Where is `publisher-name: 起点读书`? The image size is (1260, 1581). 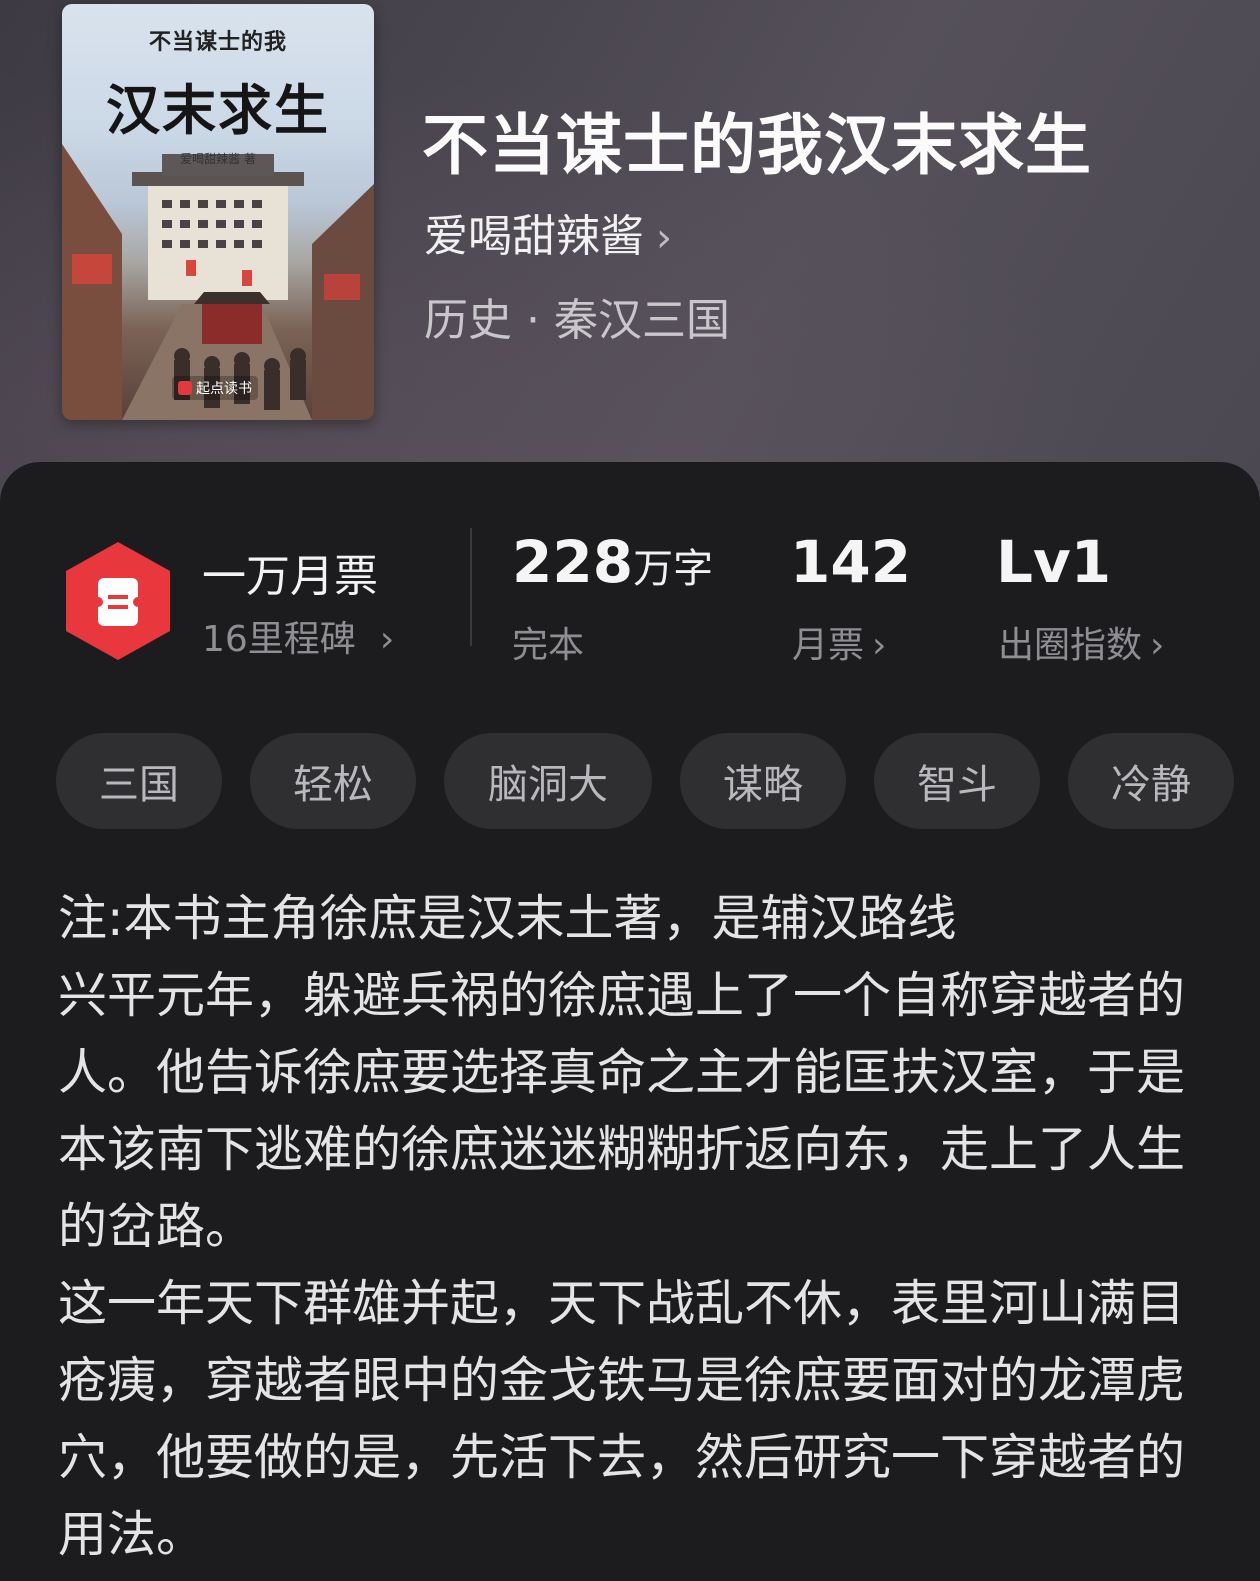
publisher-name: 起点读书 is located at coordinates (224, 389).